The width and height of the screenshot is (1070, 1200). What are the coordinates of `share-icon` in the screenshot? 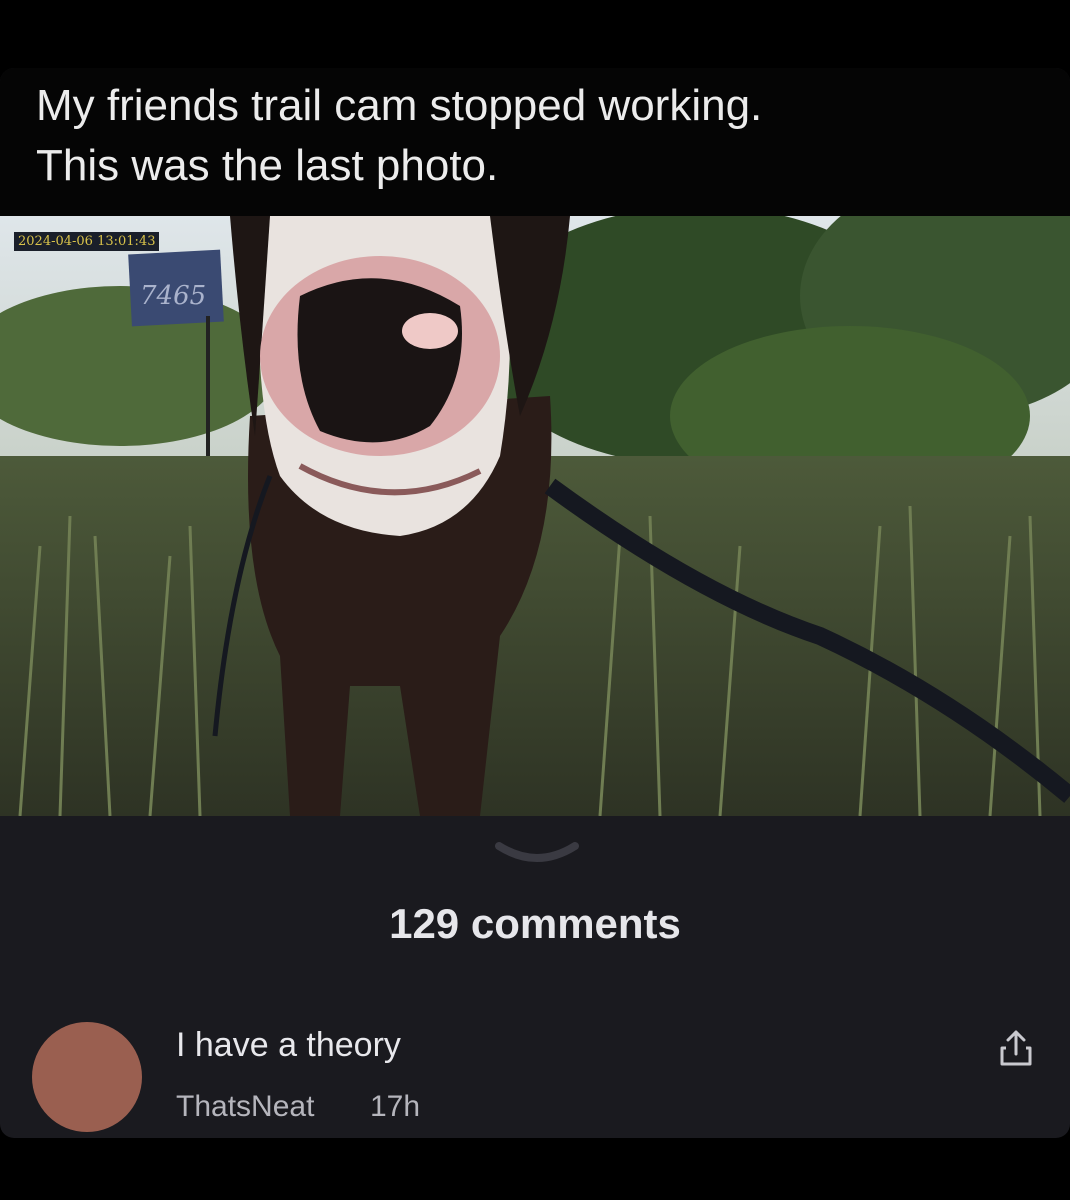 It's located at (1016, 1048).